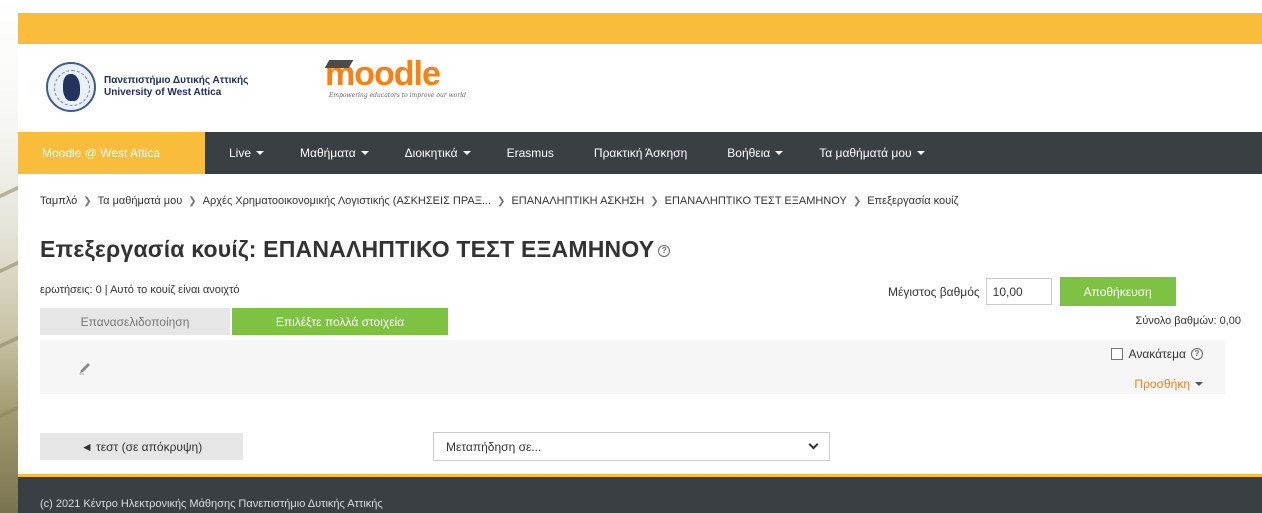  Describe the element at coordinates (813, 444) in the screenshot. I see `chevron-down-icon` at that location.